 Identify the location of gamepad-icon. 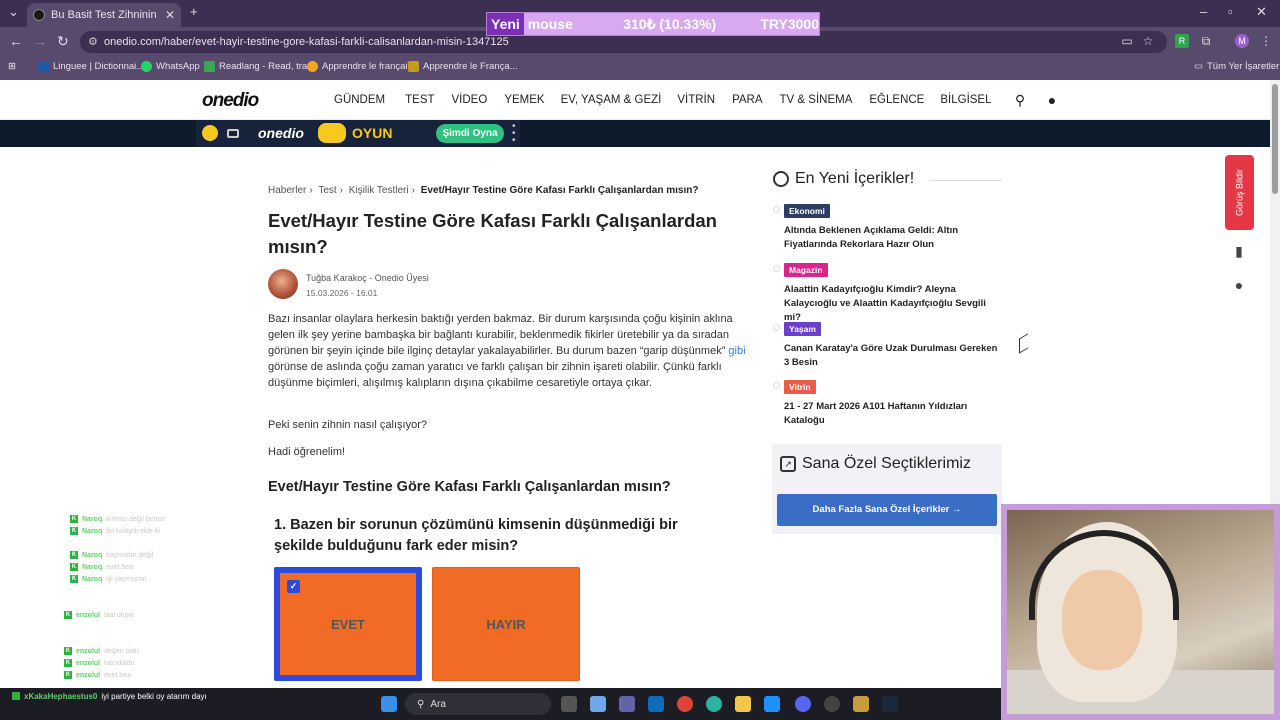
(210, 133).